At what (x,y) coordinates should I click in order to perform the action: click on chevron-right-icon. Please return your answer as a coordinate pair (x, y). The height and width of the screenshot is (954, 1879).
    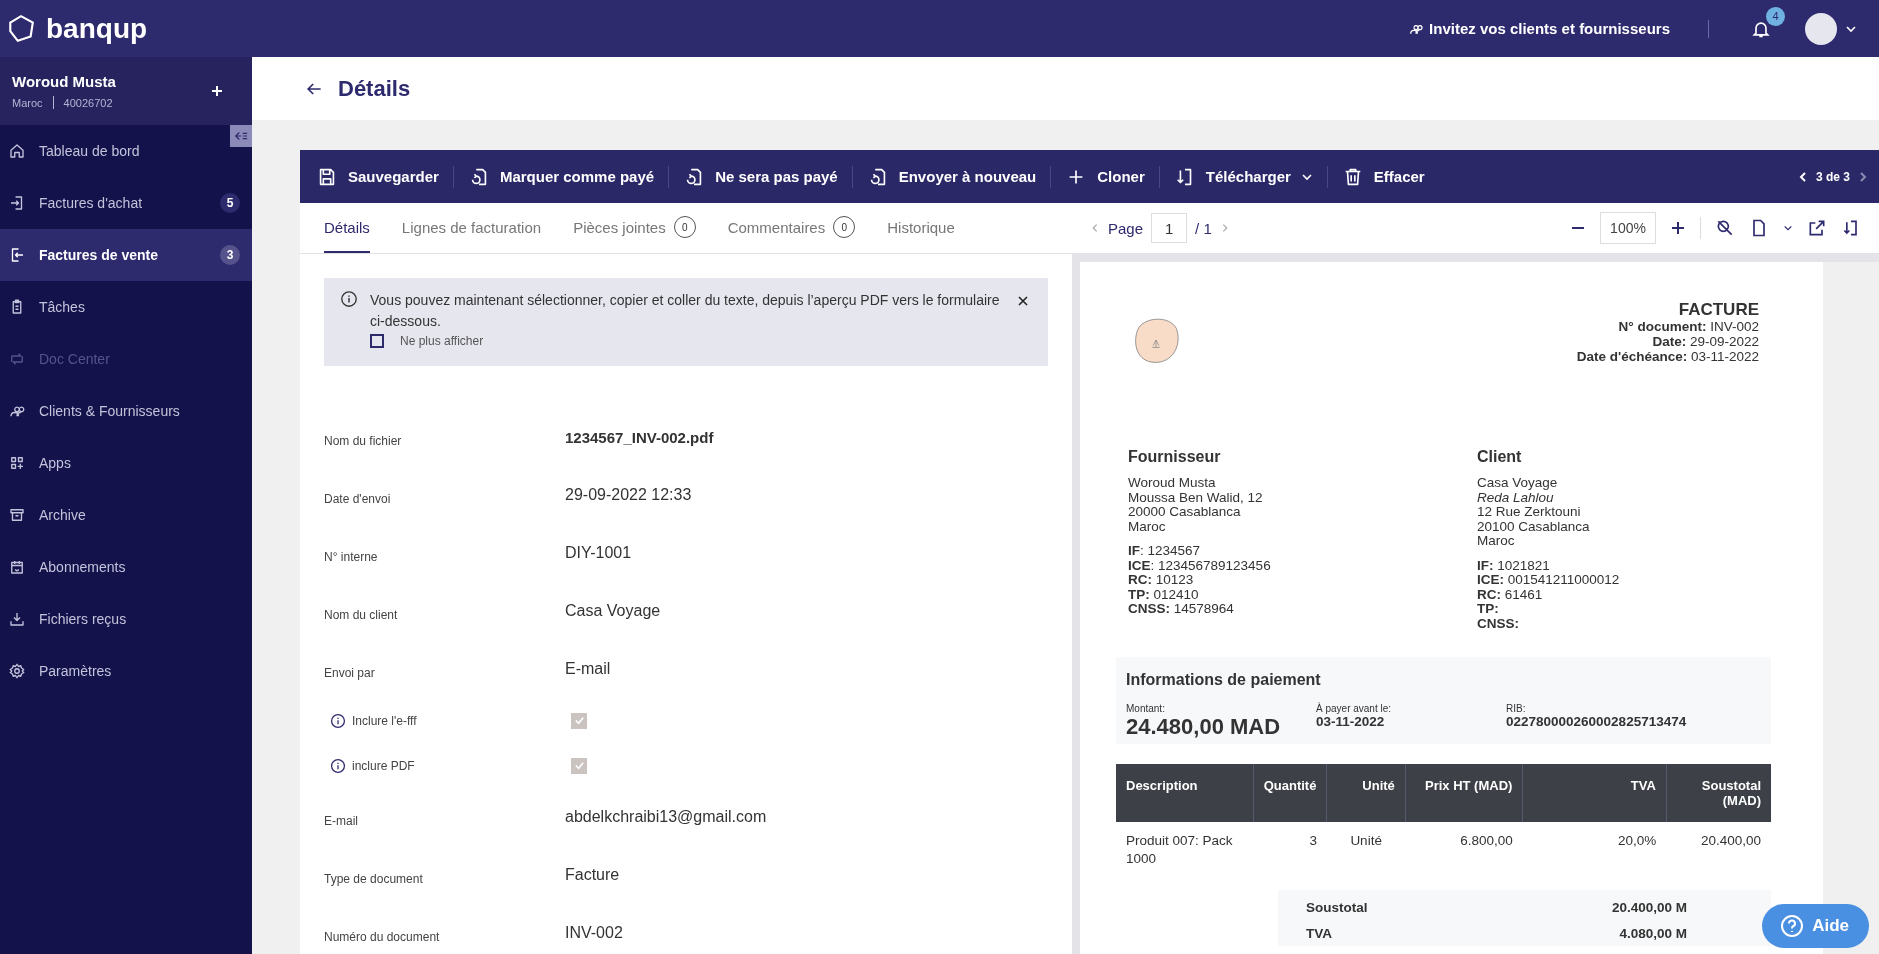
    Looking at the image, I should click on (1863, 176).